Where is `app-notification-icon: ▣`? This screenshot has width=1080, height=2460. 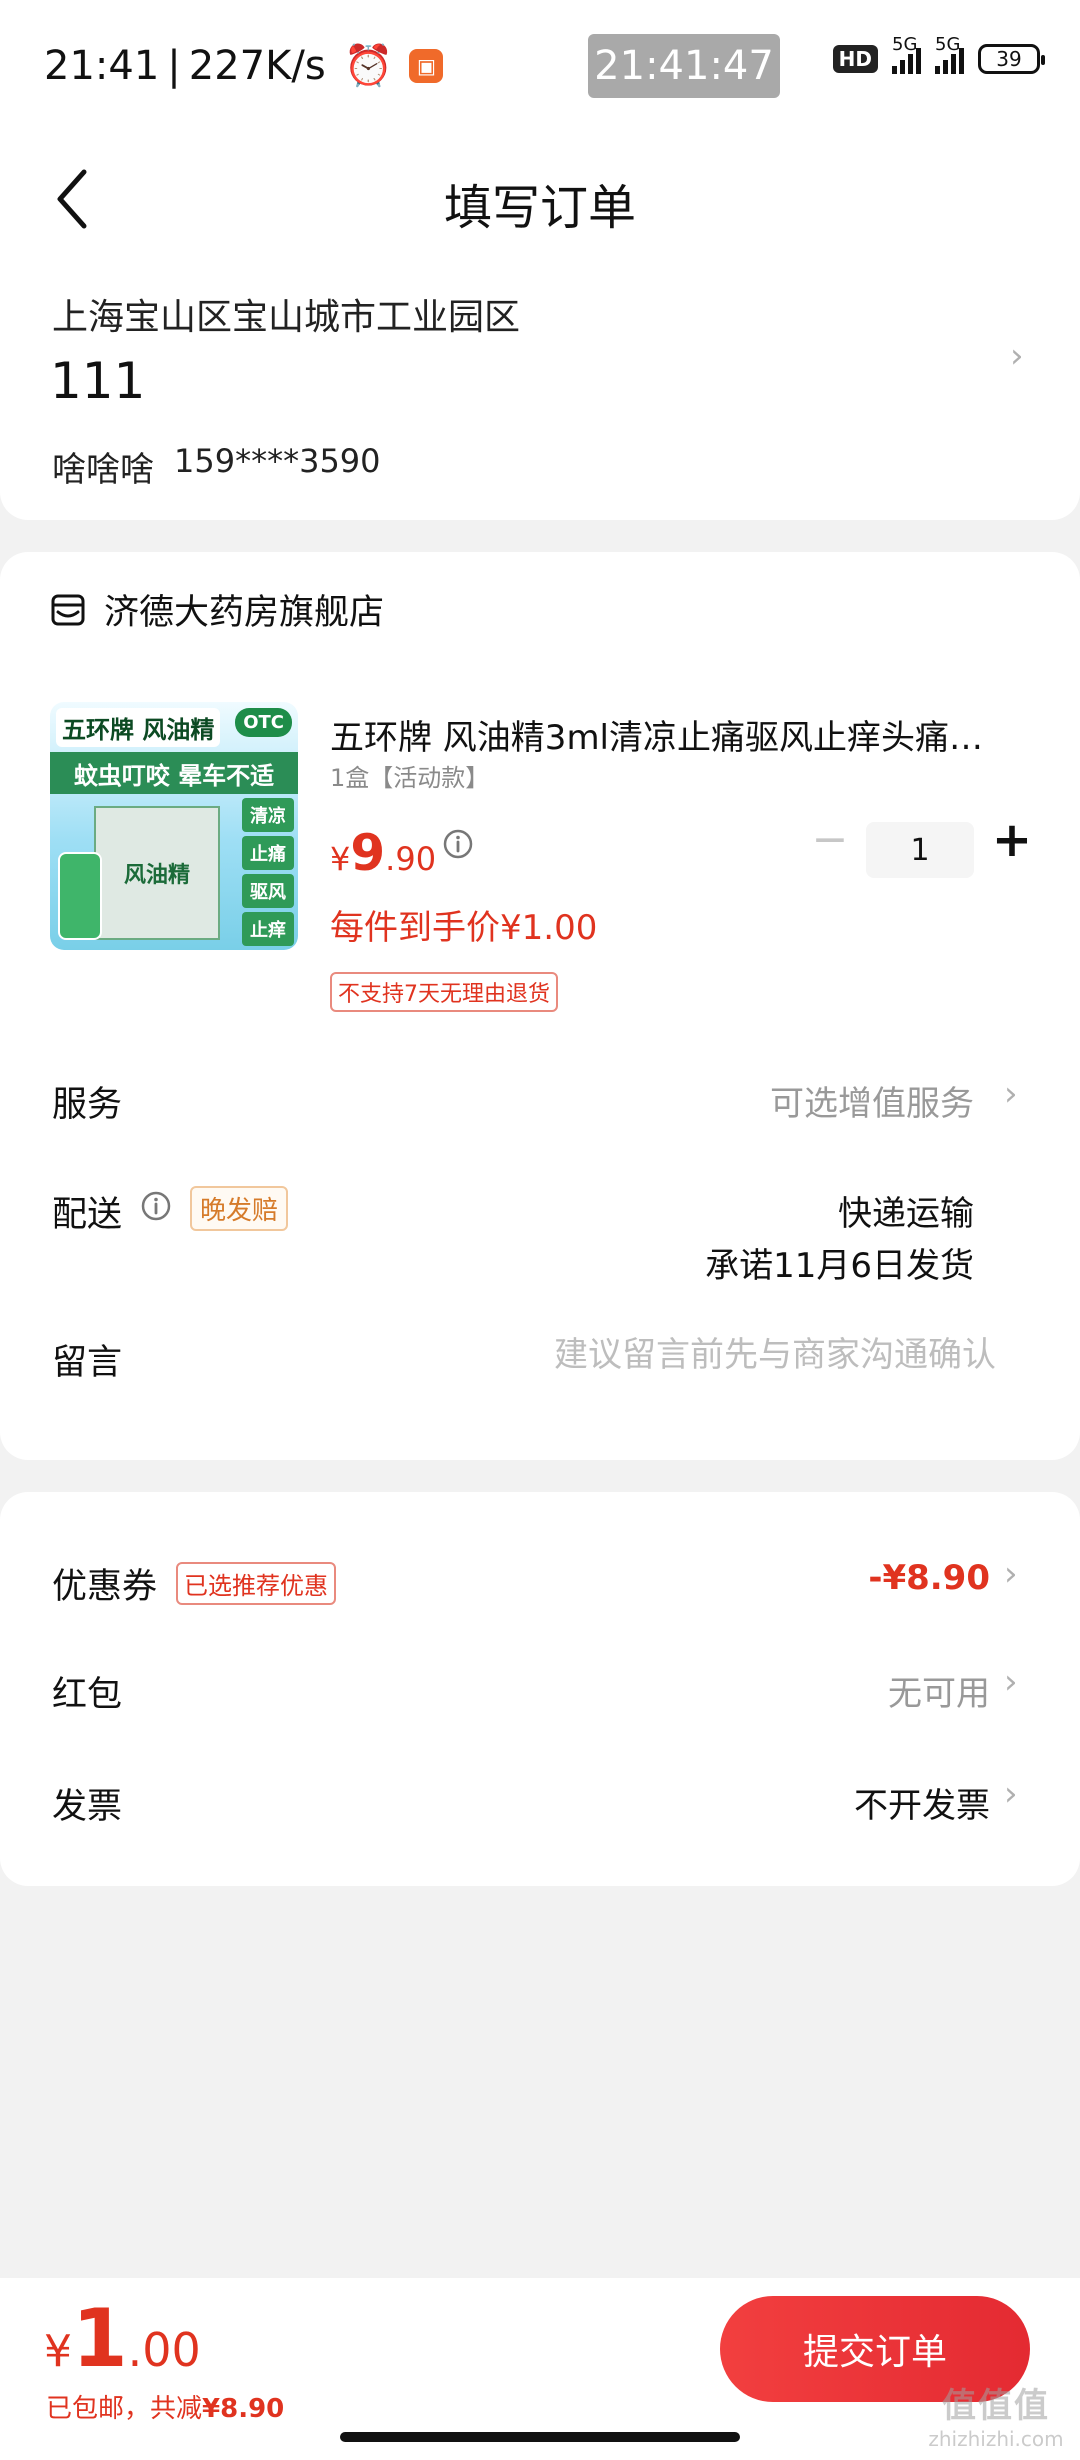
app-notification-icon: ▣ is located at coordinates (426, 65).